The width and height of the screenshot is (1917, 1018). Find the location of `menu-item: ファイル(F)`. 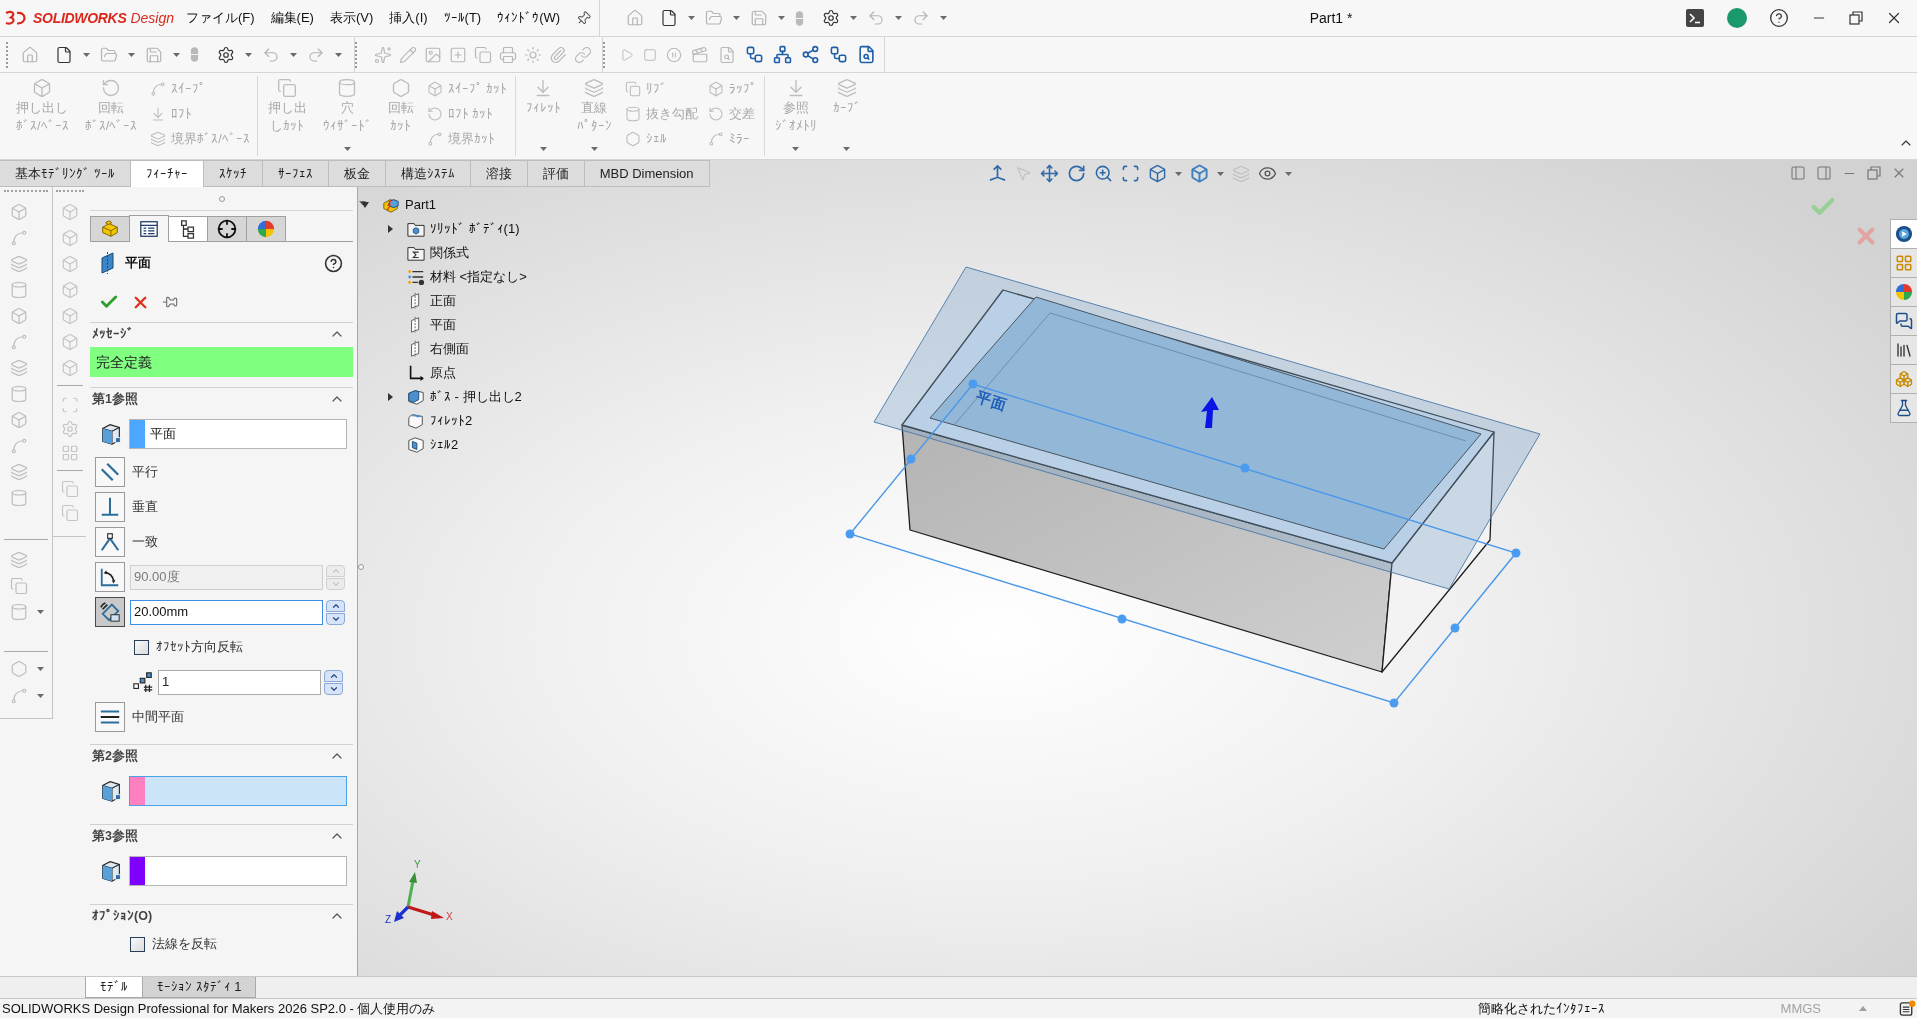

menu-item: ファイル(F) is located at coordinates (220, 18).